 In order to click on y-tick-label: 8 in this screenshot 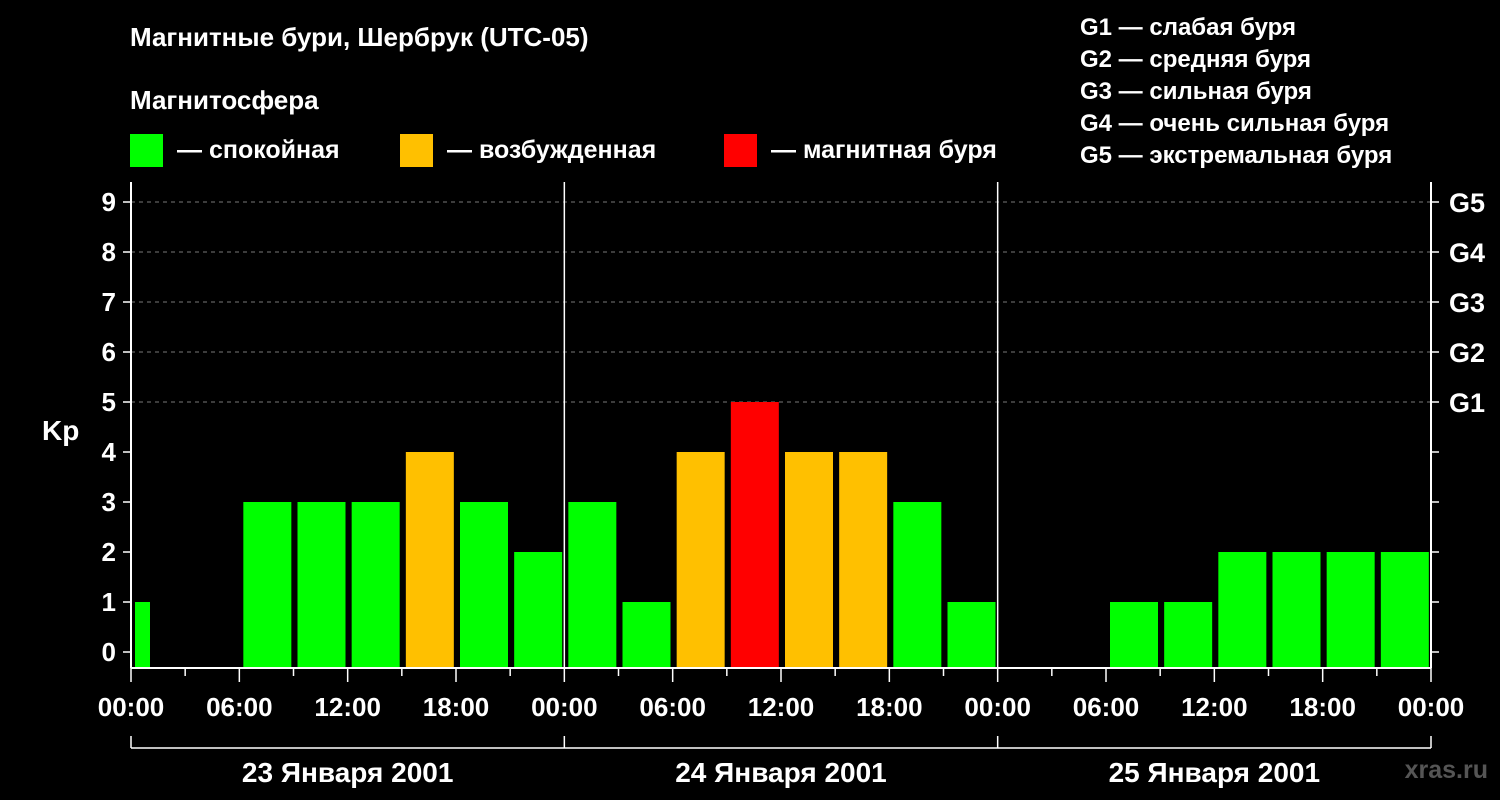, I will do `click(109, 252)`.